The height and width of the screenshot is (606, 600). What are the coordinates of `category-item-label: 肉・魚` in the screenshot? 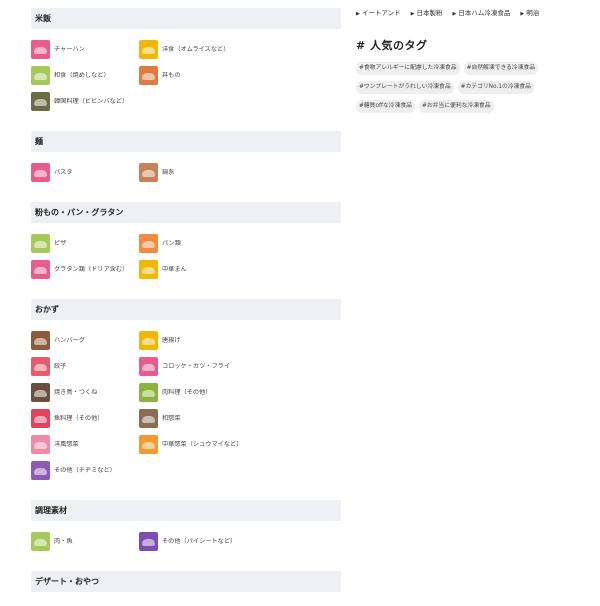 It's located at (63, 541).